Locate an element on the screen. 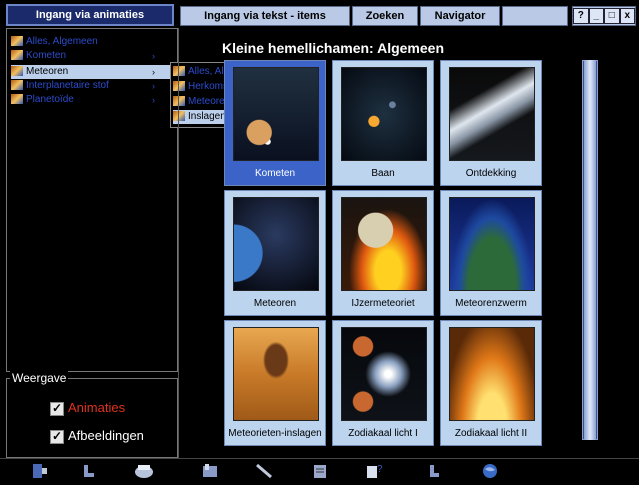 This screenshot has height=485, width=639. discovery-thumbnail is located at coordinates (492, 114).